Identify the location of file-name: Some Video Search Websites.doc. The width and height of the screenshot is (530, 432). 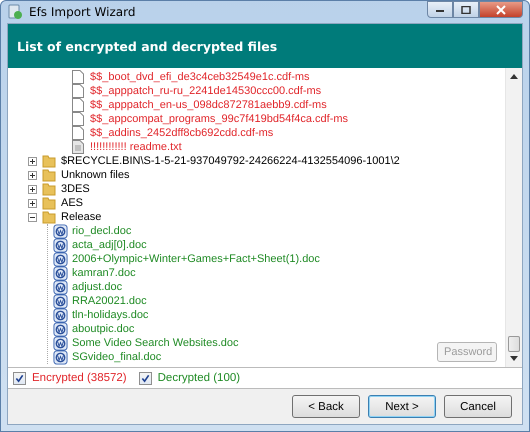
(155, 343).